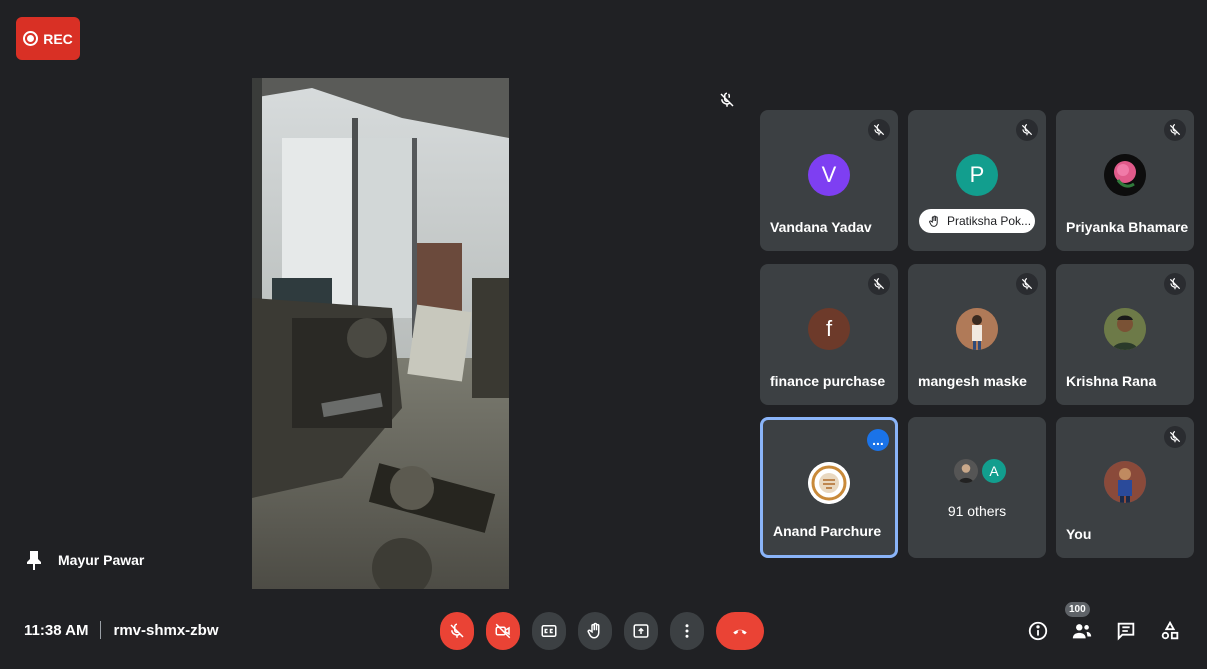  I want to click on raise-hand-icon, so click(593, 630).